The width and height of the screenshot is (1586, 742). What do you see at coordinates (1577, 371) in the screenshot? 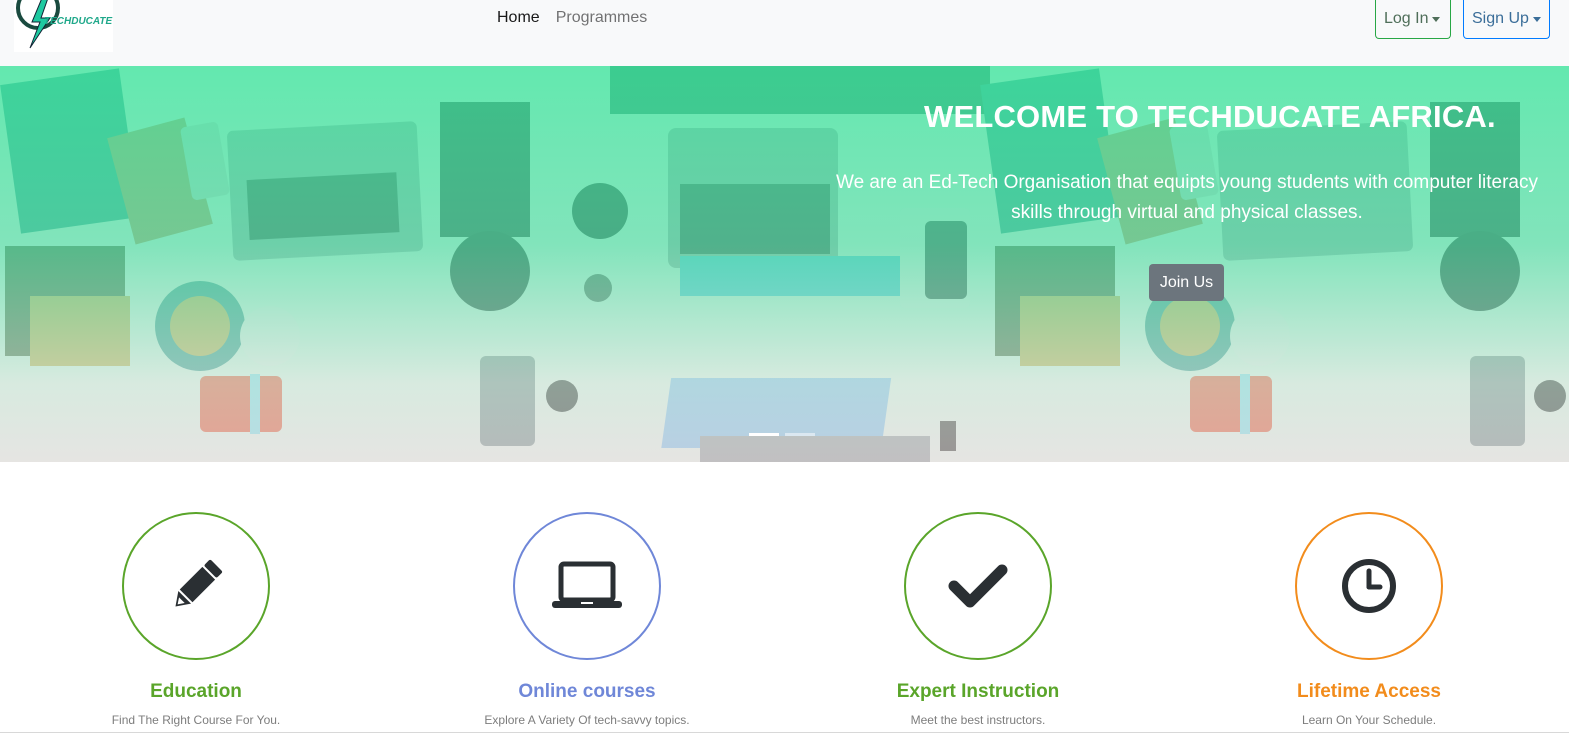
I see `scrollbar-track` at bounding box center [1577, 371].